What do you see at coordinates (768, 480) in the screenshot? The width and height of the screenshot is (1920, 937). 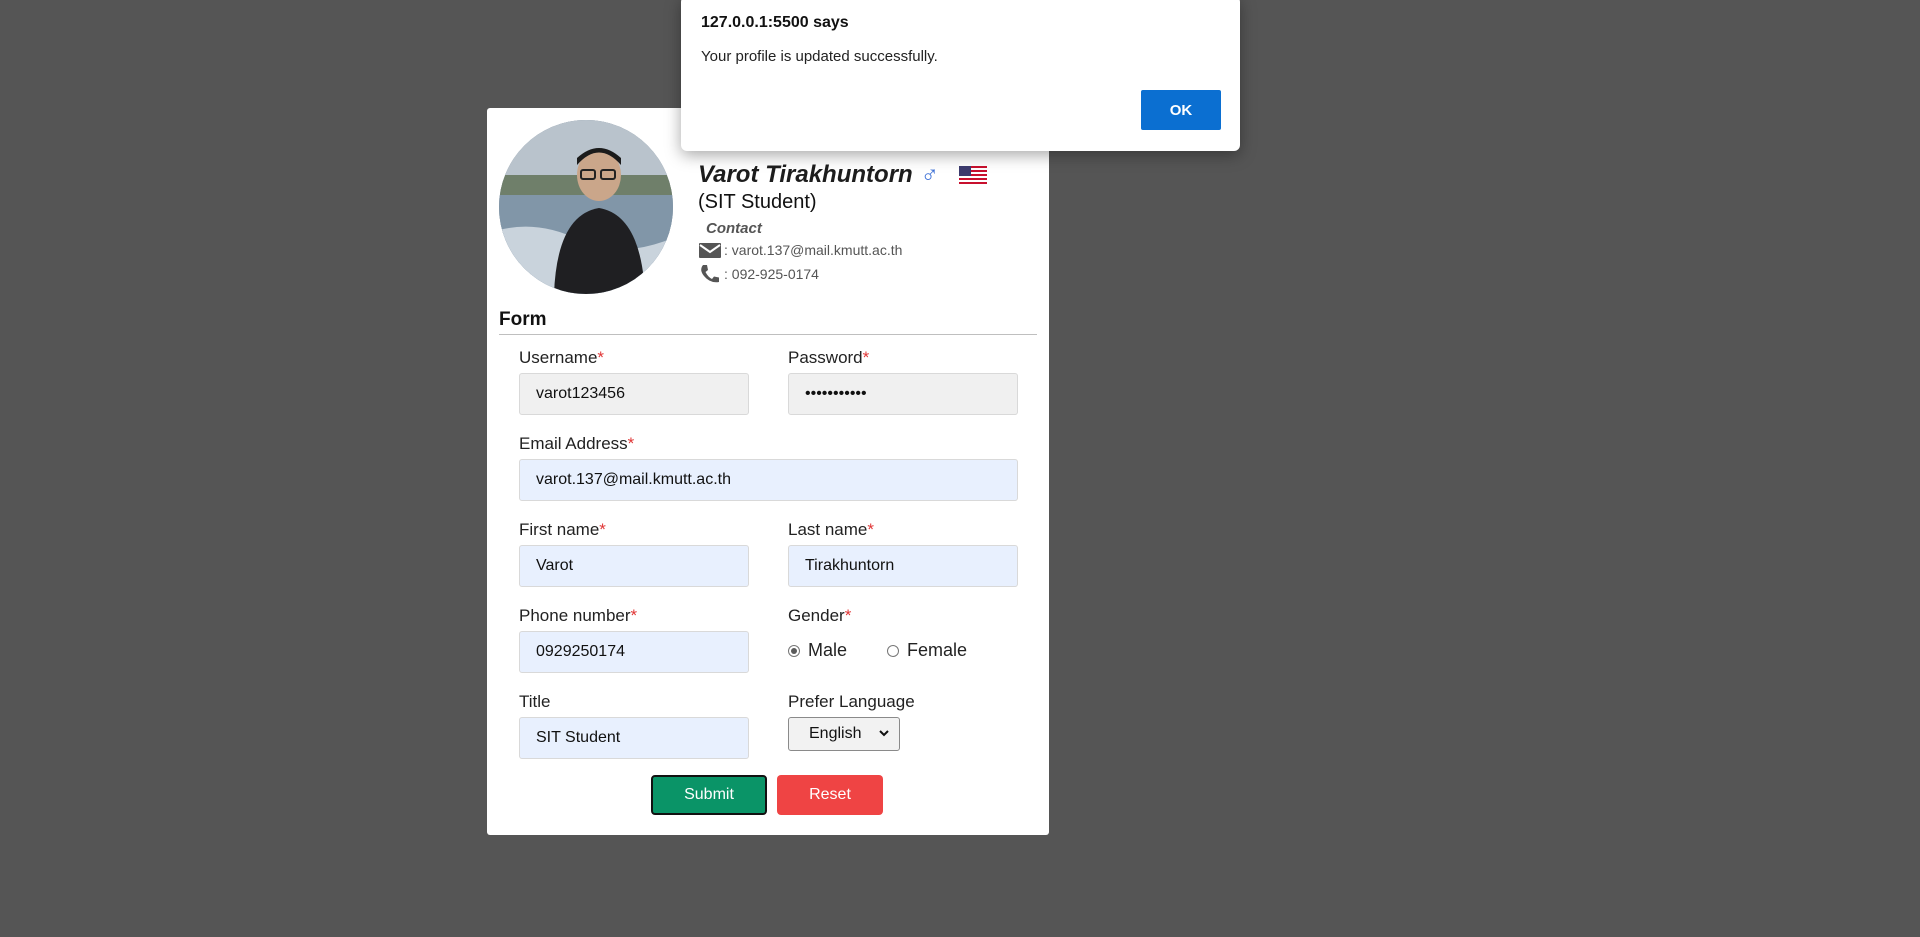 I see `email-input` at bounding box center [768, 480].